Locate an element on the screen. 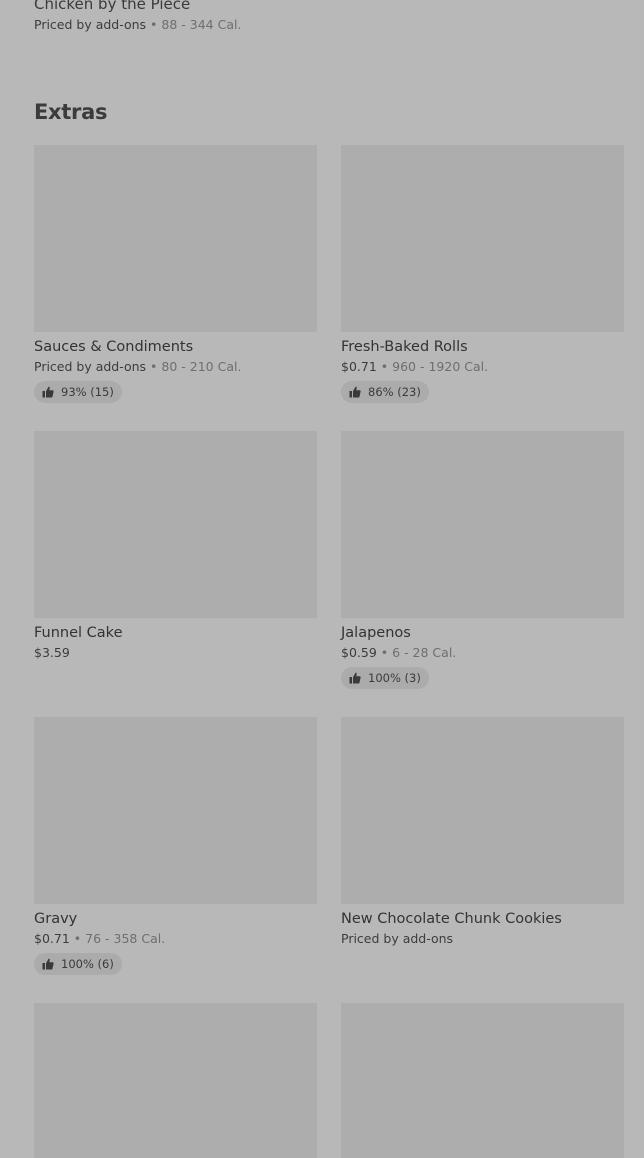  rating-text: 100% (6) is located at coordinates (87, 964).